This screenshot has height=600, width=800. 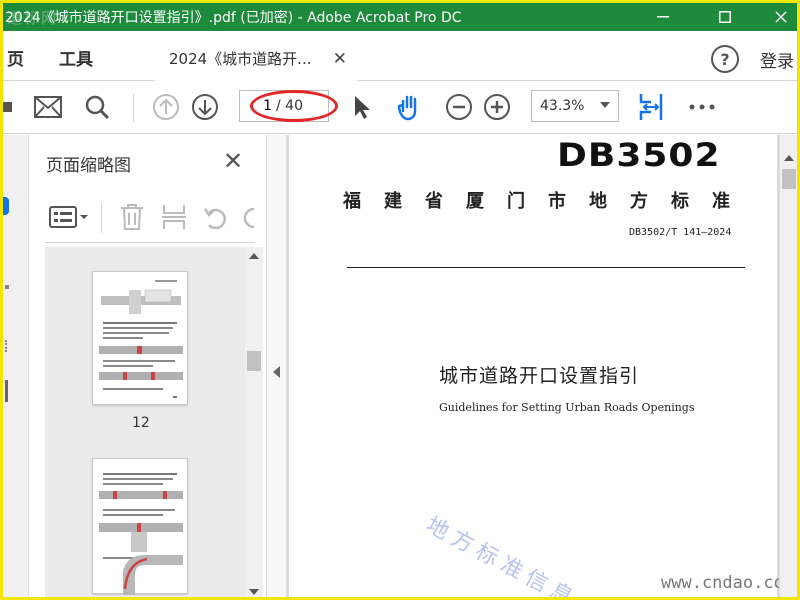 What do you see at coordinates (410, 107) in the screenshot?
I see `hand-icon` at bounding box center [410, 107].